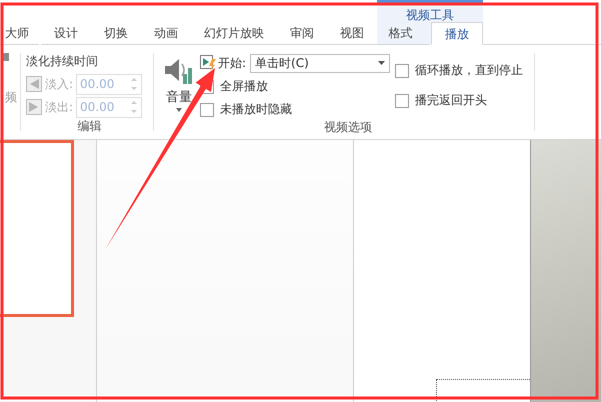 The width and height of the screenshot is (601, 402). What do you see at coordinates (459, 70) in the screenshot?
I see `checkbox: 循环播放，直到停止` at bounding box center [459, 70].